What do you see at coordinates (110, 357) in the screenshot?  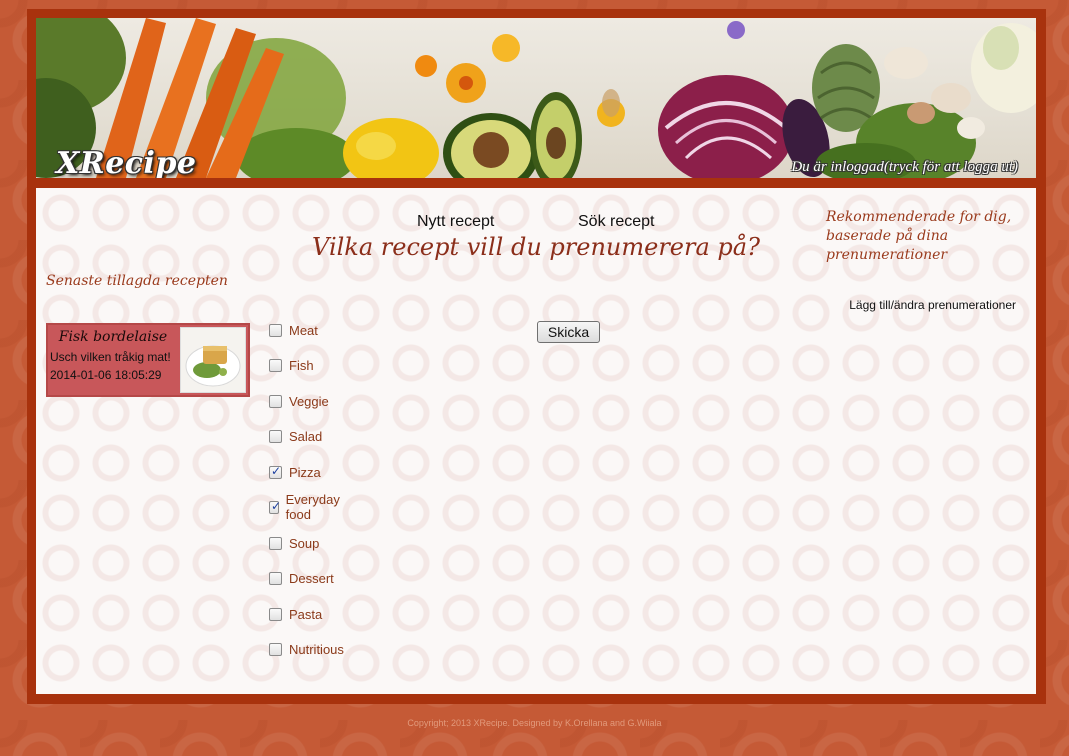 I see `recipe-description: Usch vilken tråkig mat!` at bounding box center [110, 357].